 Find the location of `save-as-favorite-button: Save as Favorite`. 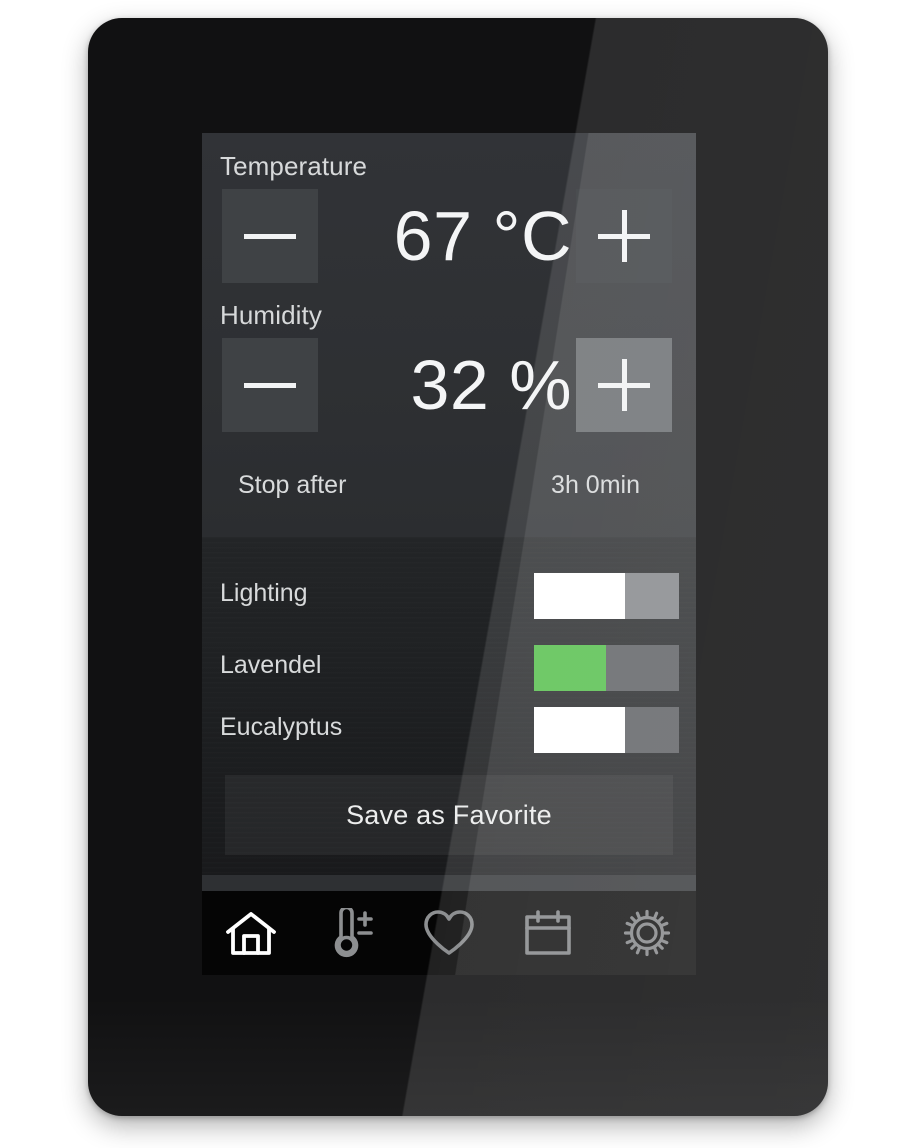

save-as-favorite-button: Save as Favorite is located at coordinates (449, 815).